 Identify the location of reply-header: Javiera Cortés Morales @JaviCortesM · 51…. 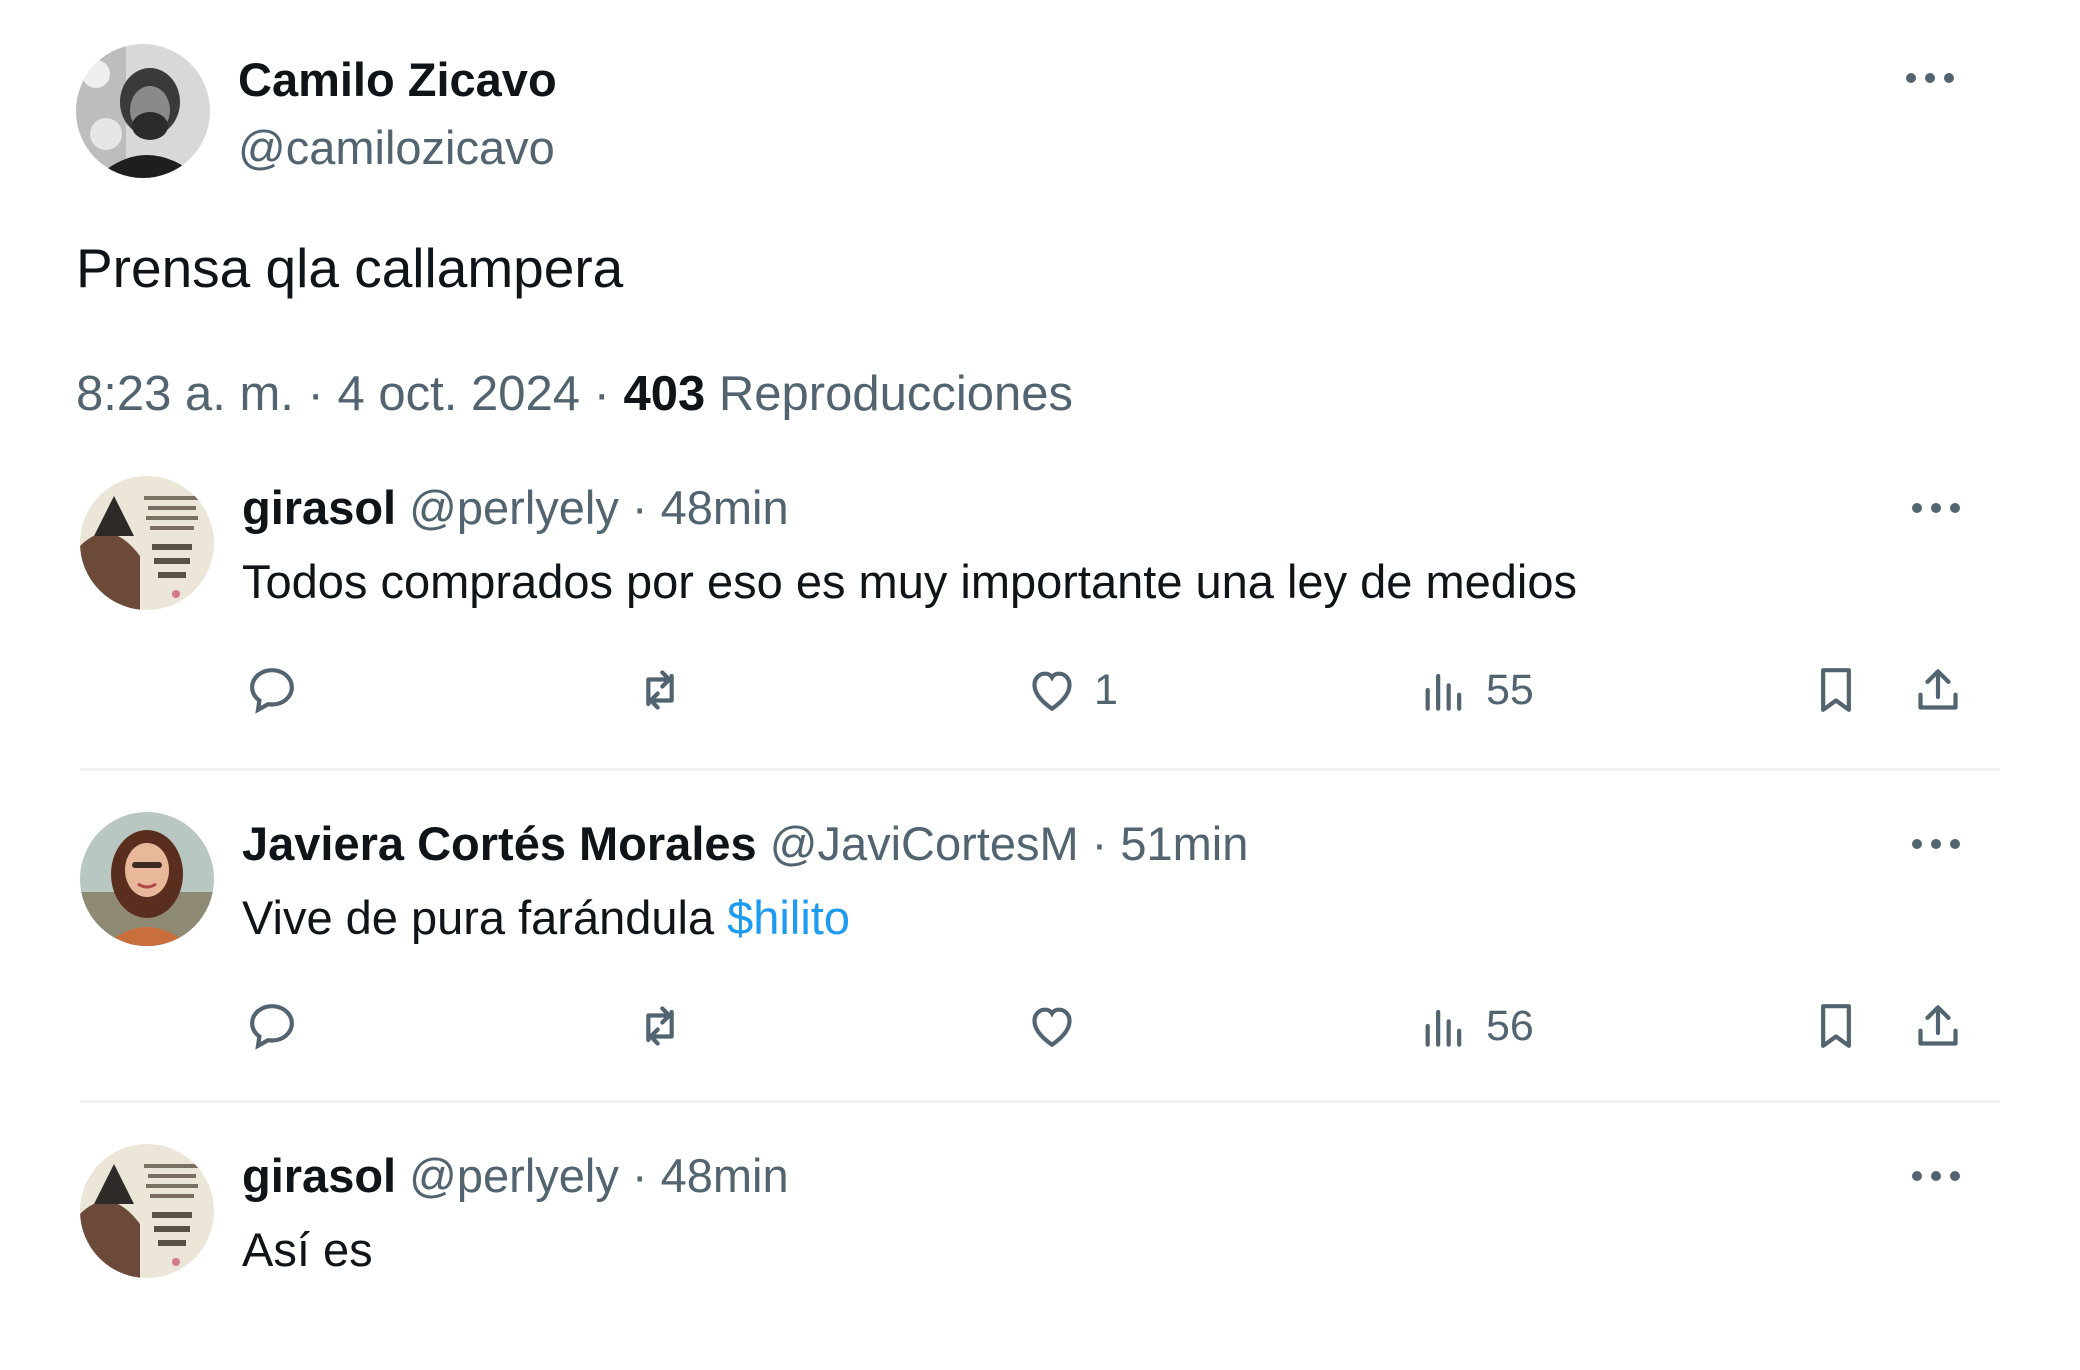
(745, 844).